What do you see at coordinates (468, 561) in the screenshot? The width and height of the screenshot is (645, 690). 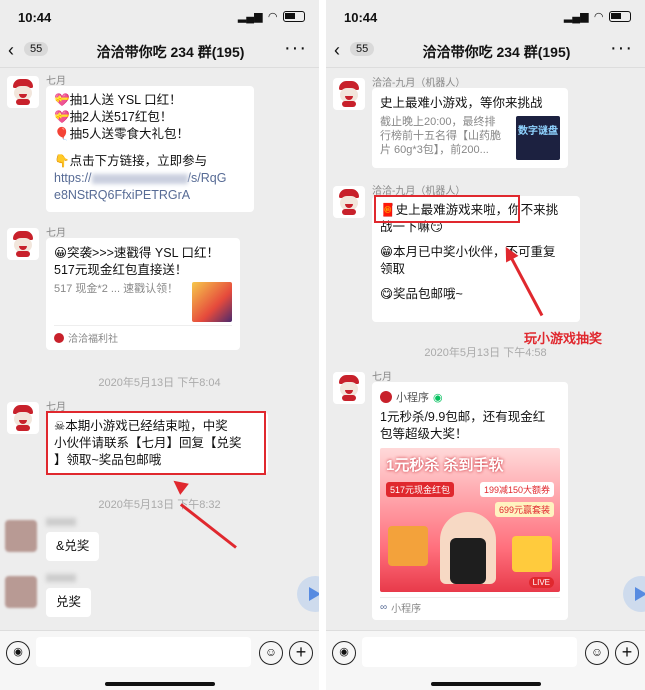 I see `model-figure-body` at bounding box center [468, 561].